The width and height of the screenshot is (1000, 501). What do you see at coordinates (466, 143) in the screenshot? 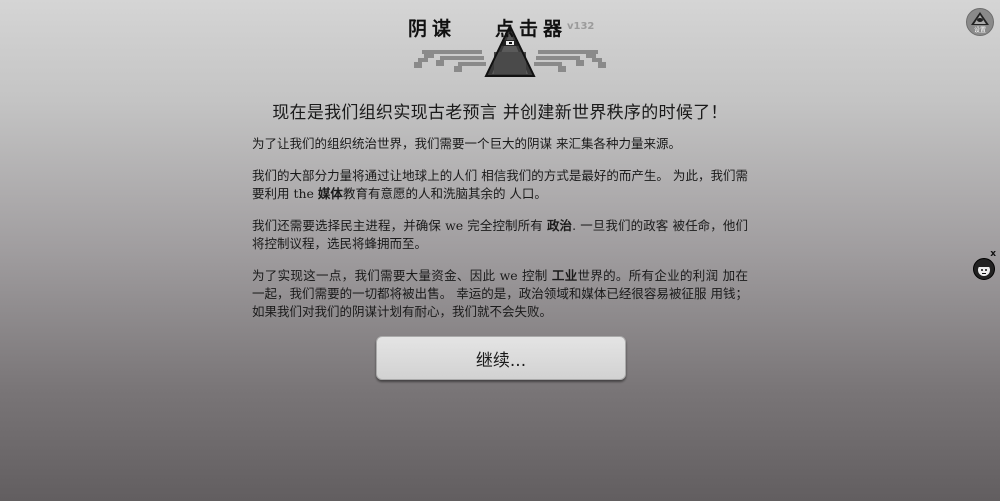
I see `story-paragraph-1: 为了让我们的组织统治世界，我们需要一个巨大的阴谋 来汇集各种力量来源。` at bounding box center [466, 143].